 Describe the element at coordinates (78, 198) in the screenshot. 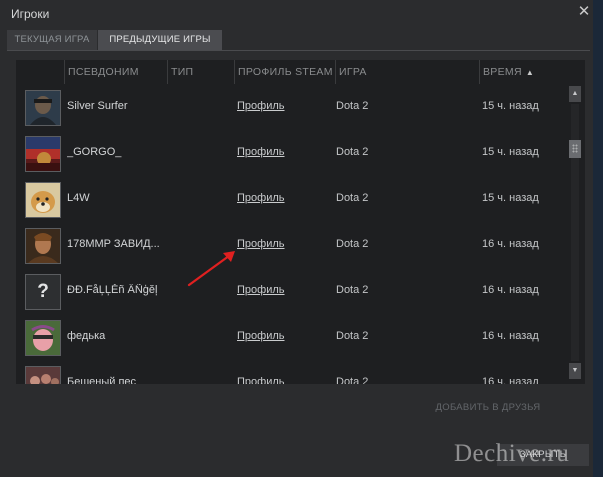

I see `player-name: L4W` at that location.